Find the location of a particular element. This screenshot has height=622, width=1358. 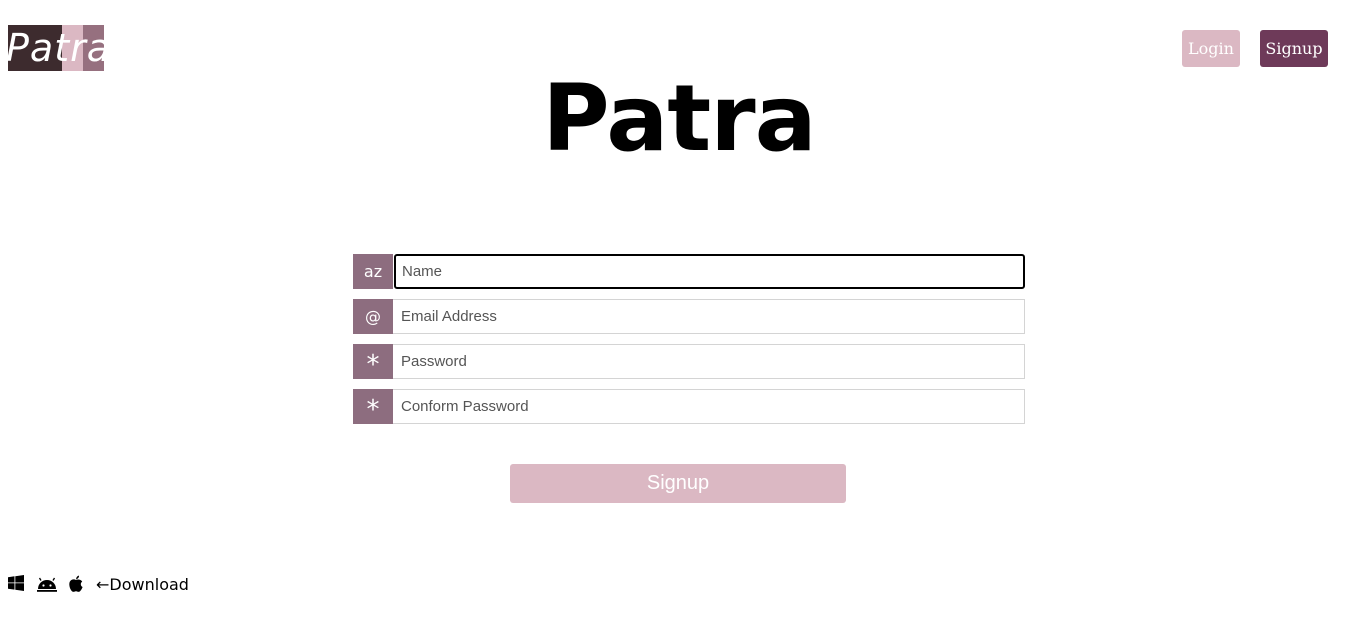

download-bar: ←Download is located at coordinates (98, 584).